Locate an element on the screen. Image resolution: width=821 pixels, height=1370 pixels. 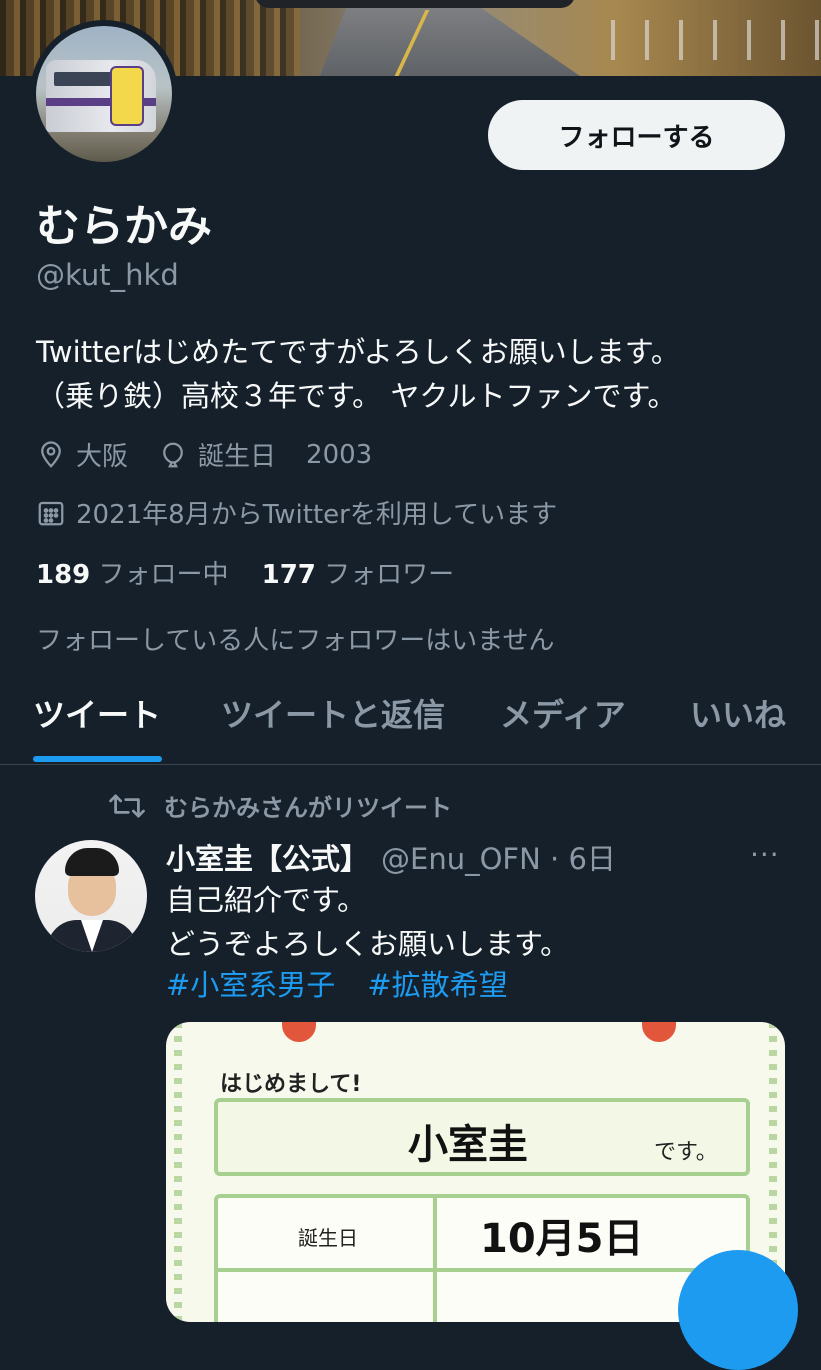
more-icon: ··· is located at coordinates (765, 854).